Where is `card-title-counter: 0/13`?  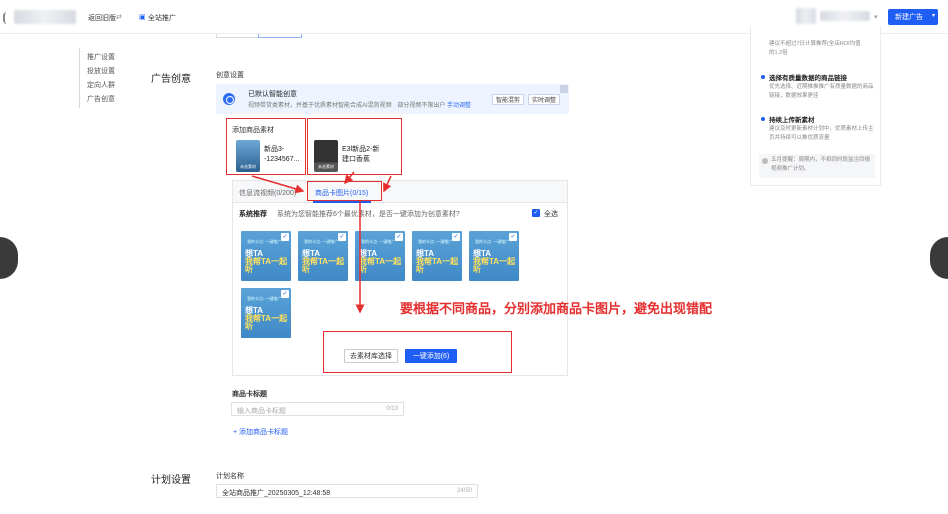
card-title-counter: 0/13 is located at coordinates (392, 409).